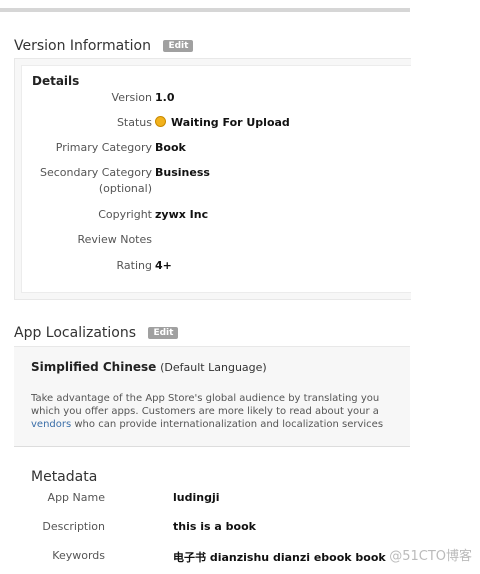 The width and height of the screenshot is (480, 574). I want to click on secondary-category-label-wrap: Secondary Category (optional), so click(96, 181).